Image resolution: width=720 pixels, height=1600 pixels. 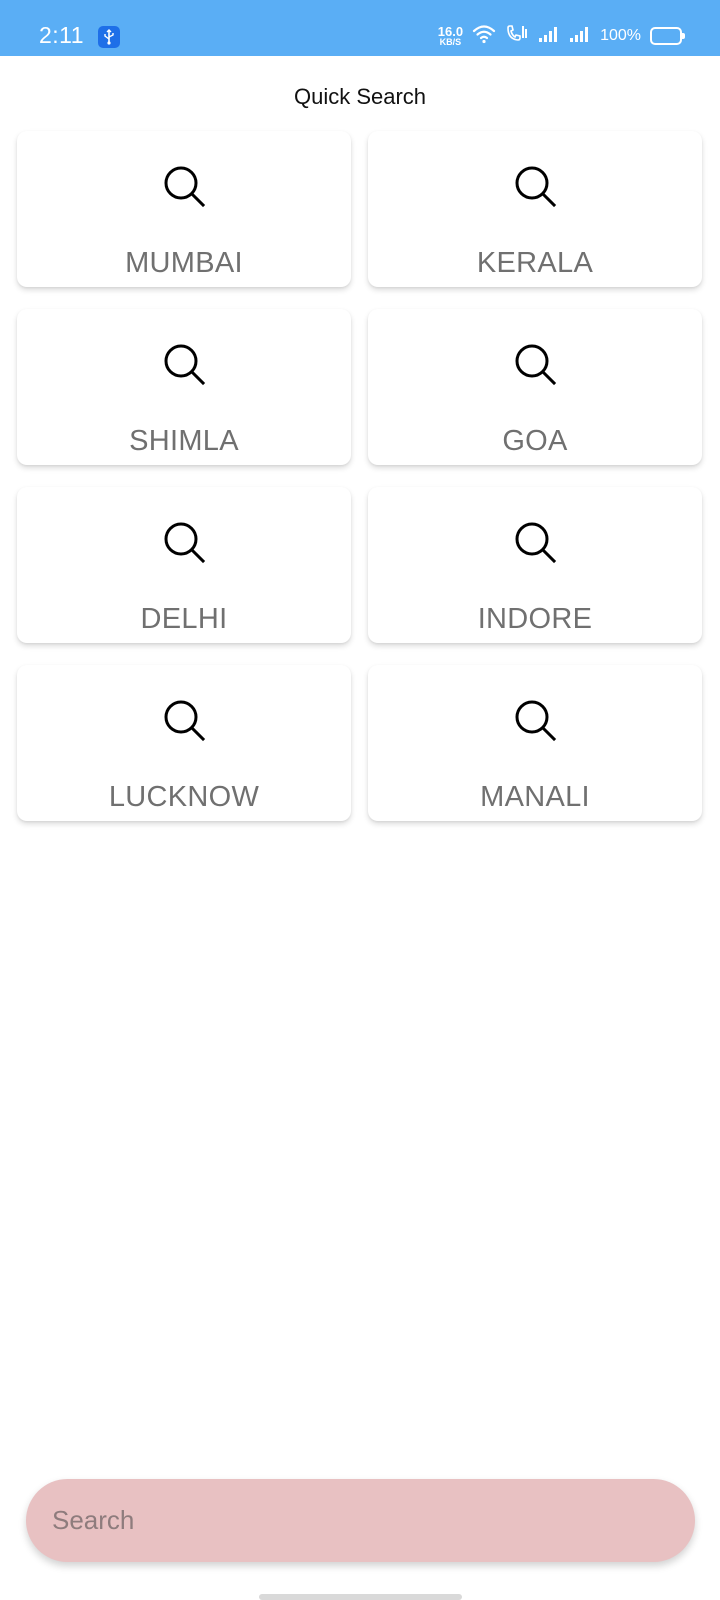 What do you see at coordinates (360, 96) in the screenshot?
I see `page-title: Quick Search` at bounding box center [360, 96].